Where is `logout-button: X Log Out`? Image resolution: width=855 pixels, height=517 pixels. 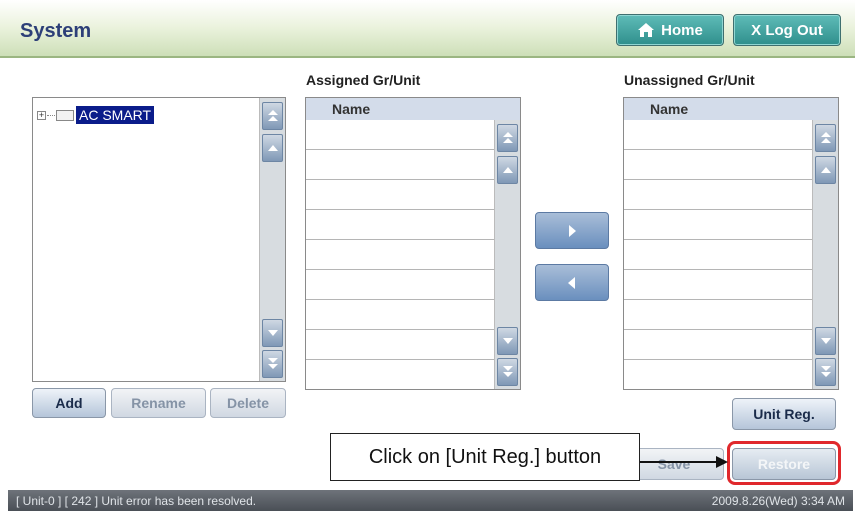
logout-button: X Log Out is located at coordinates (787, 30).